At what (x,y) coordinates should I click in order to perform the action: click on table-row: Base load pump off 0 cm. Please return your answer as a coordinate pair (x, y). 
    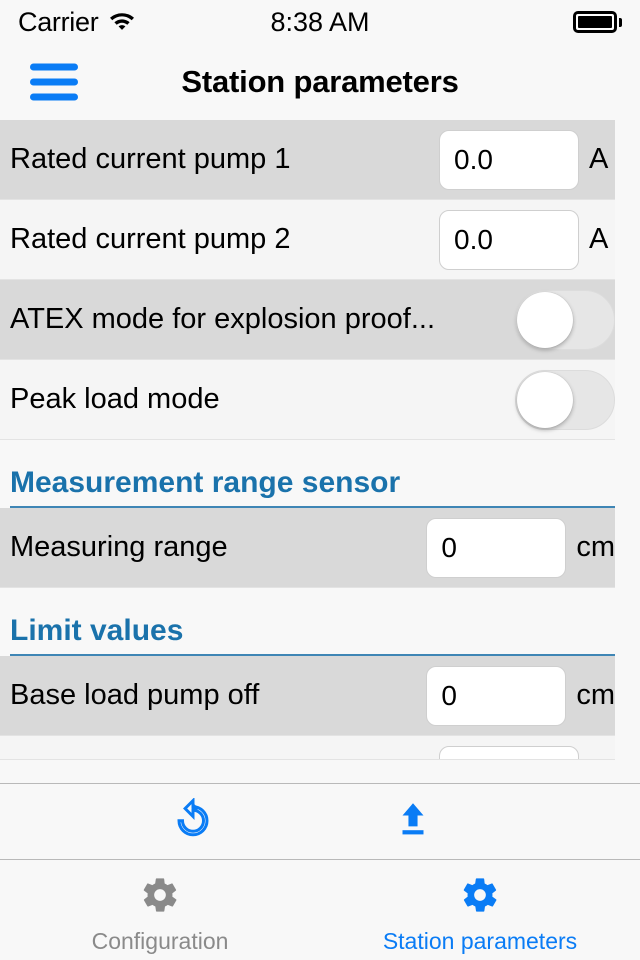
    Looking at the image, I should click on (307, 696).